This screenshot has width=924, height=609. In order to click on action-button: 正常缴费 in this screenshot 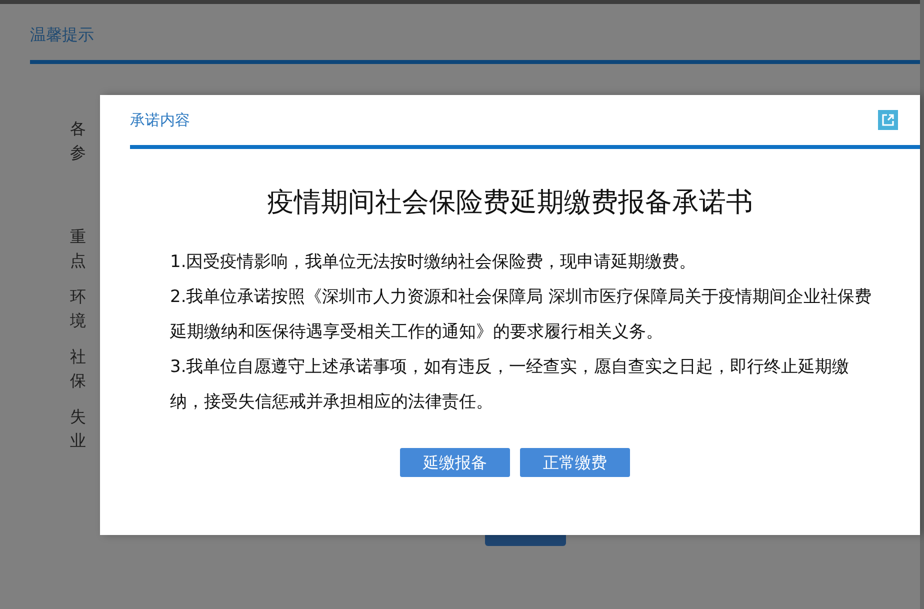, I will do `click(575, 462)`.